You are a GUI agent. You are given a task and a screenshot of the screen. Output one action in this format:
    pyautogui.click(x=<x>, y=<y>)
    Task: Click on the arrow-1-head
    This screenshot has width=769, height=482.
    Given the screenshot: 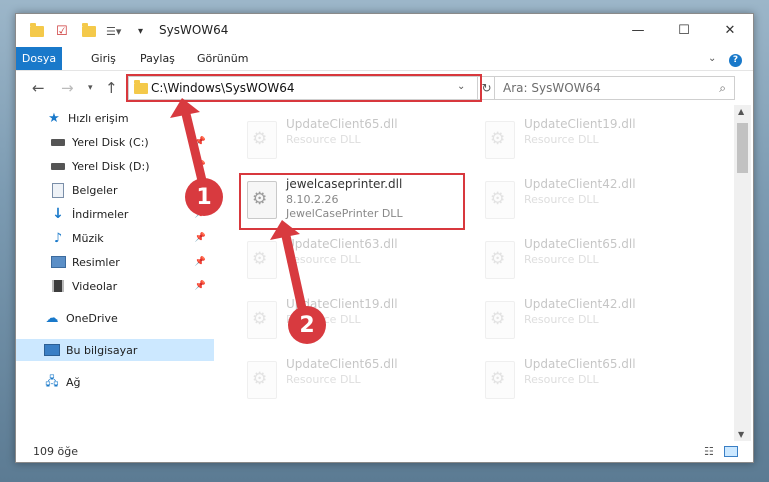 What is the action you would take?
    pyautogui.click(x=185, y=108)
    